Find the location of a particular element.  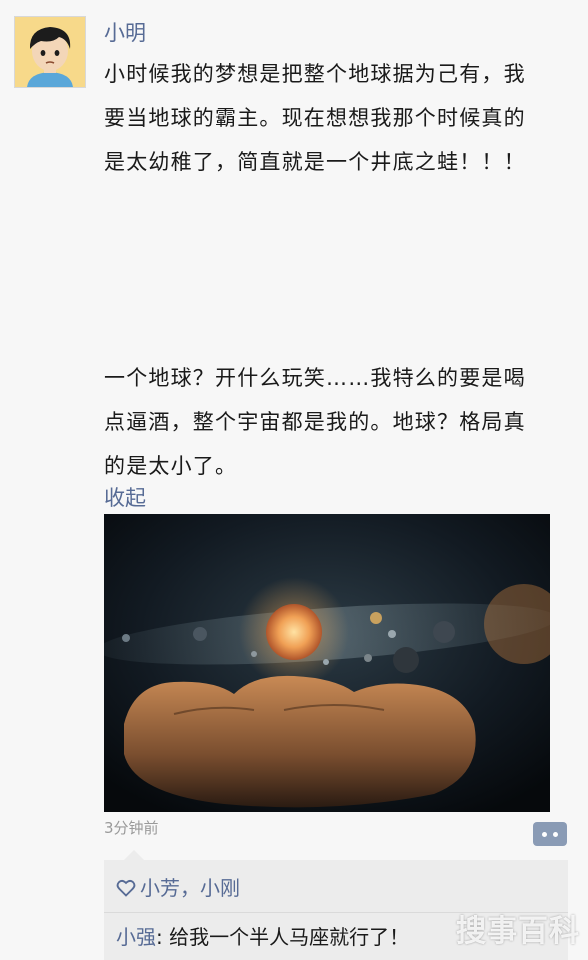

avatar is located at coordinates (50, 52).